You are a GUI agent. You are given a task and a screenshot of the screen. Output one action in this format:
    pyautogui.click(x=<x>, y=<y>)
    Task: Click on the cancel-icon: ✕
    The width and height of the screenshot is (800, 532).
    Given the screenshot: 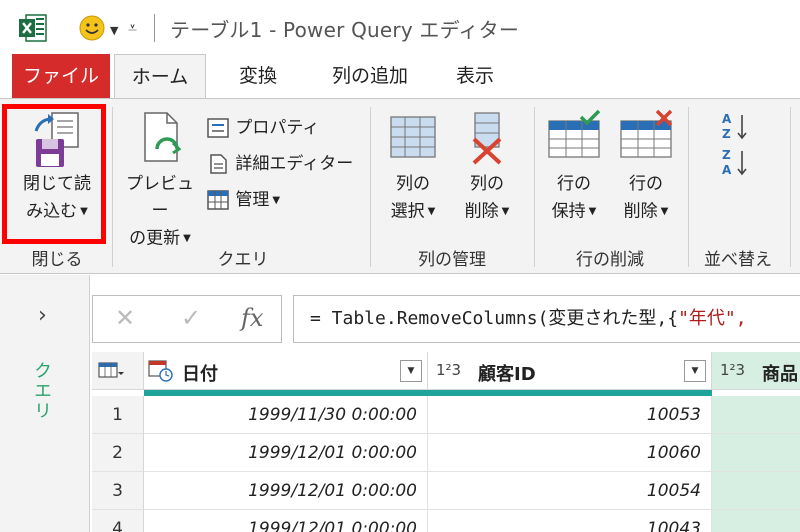 What is the action you would take?
    pyautogui.click(x=125, y=318)
    